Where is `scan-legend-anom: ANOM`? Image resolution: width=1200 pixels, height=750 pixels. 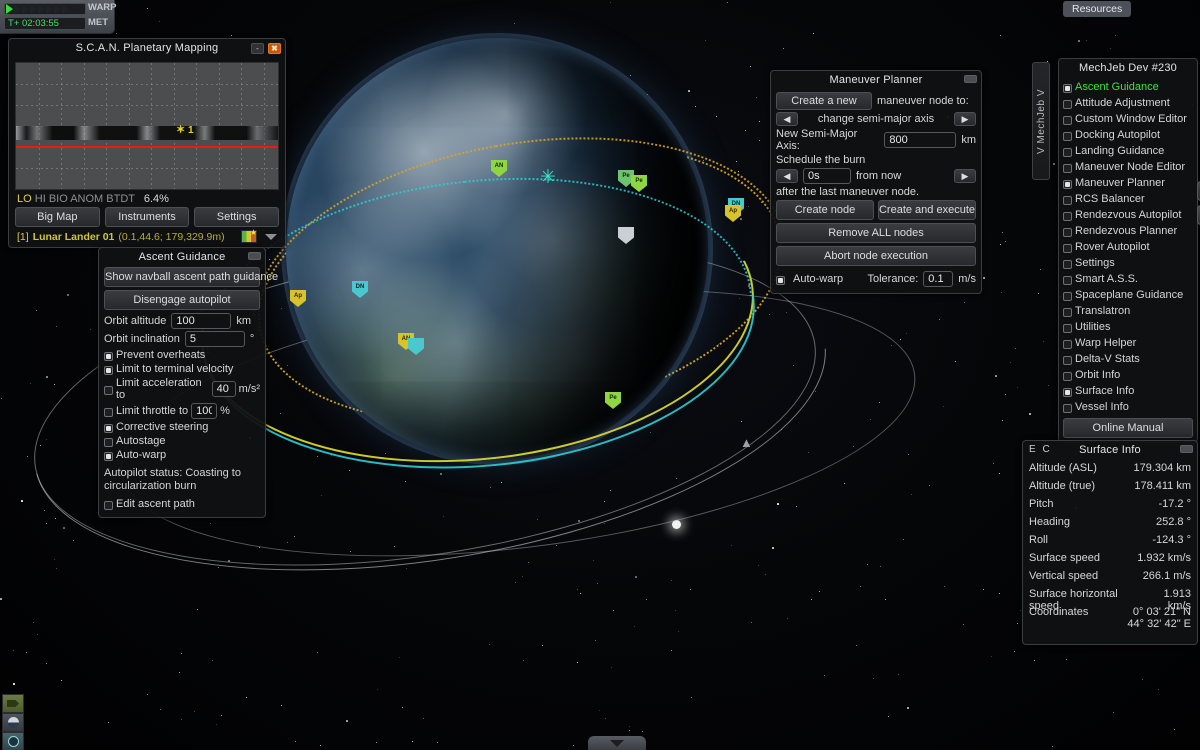 scan-legend-anom: ANOM is located at coordinates (86, 199).